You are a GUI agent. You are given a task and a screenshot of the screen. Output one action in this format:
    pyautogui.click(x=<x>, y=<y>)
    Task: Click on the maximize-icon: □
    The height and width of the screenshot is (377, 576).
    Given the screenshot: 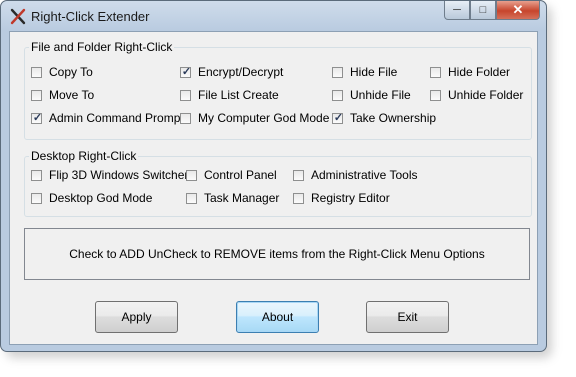 What is the action you would take?
    pyautogui.click(x=483, y=10)
    